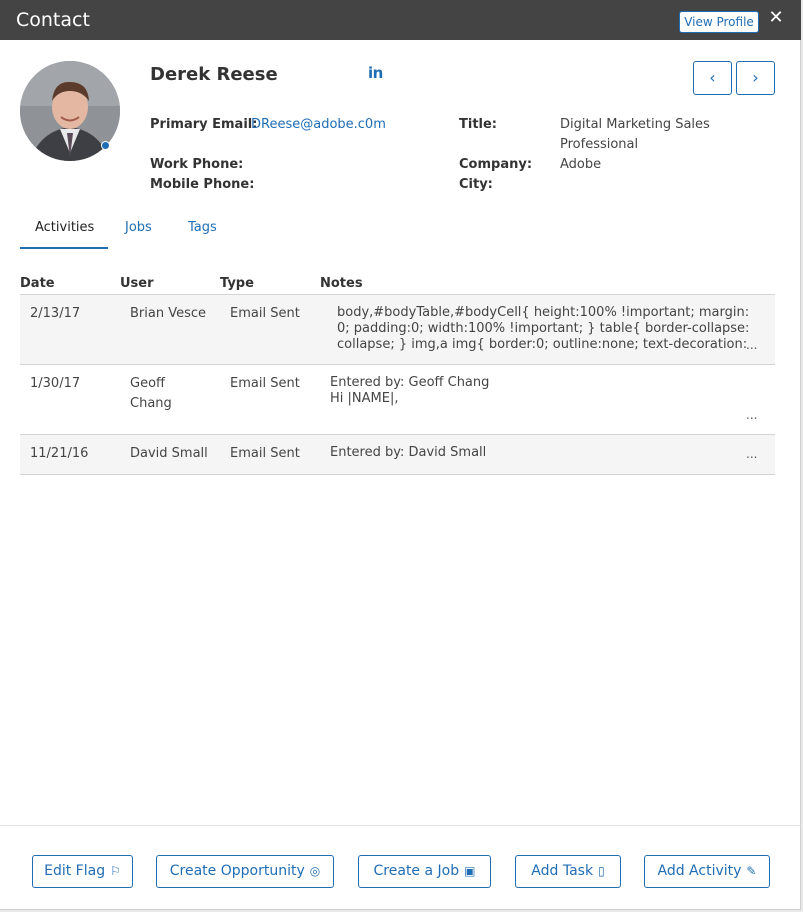 The image size is (803, 912). Describe the element at coordinates (64, 227) in the screenshot. I see `tab-activities: Activities` at that location.